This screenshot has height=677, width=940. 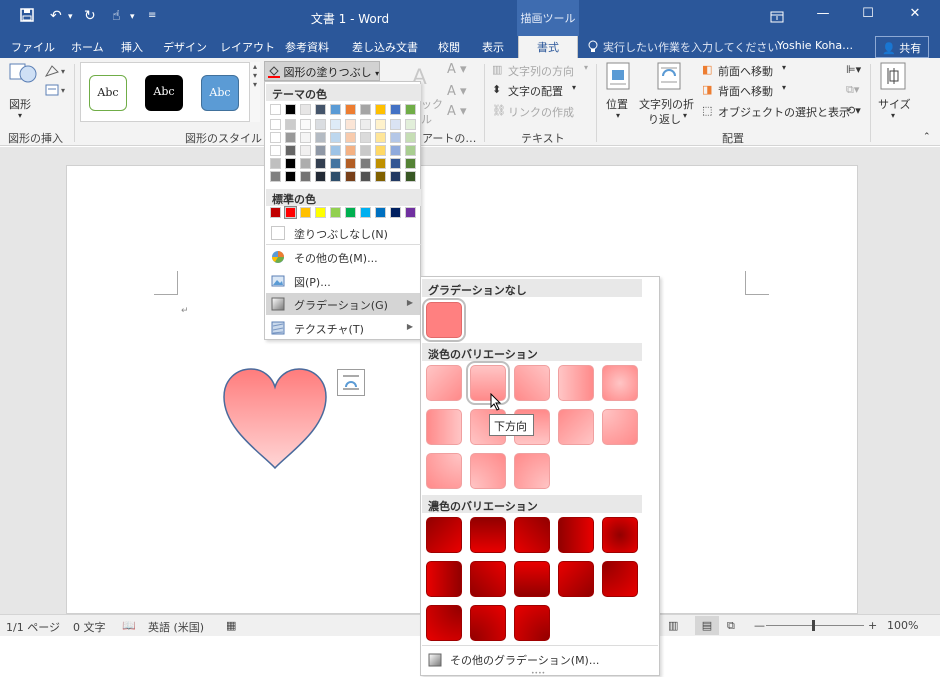 What do you see at coordinates (784, 112) in the screenshot?
I see `selection-pane-button: オブジェクトの選択と表示` at bounding box center [784, 112].